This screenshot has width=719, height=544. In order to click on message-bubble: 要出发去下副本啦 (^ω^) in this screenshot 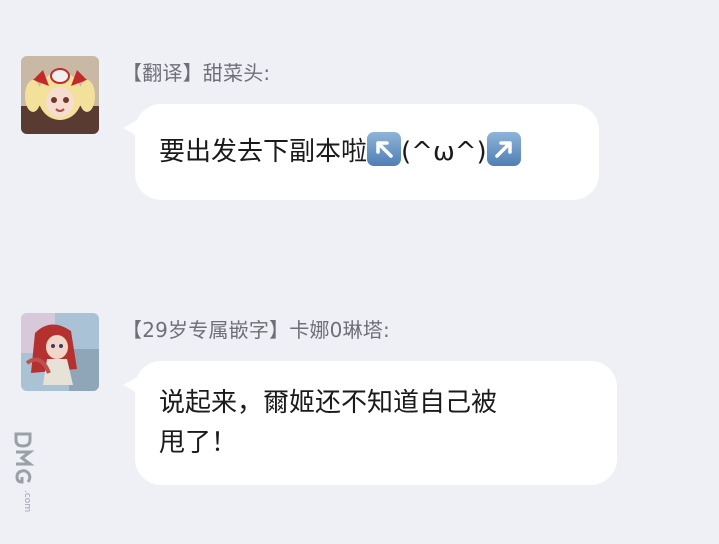, I will do `click(361, 152)`.